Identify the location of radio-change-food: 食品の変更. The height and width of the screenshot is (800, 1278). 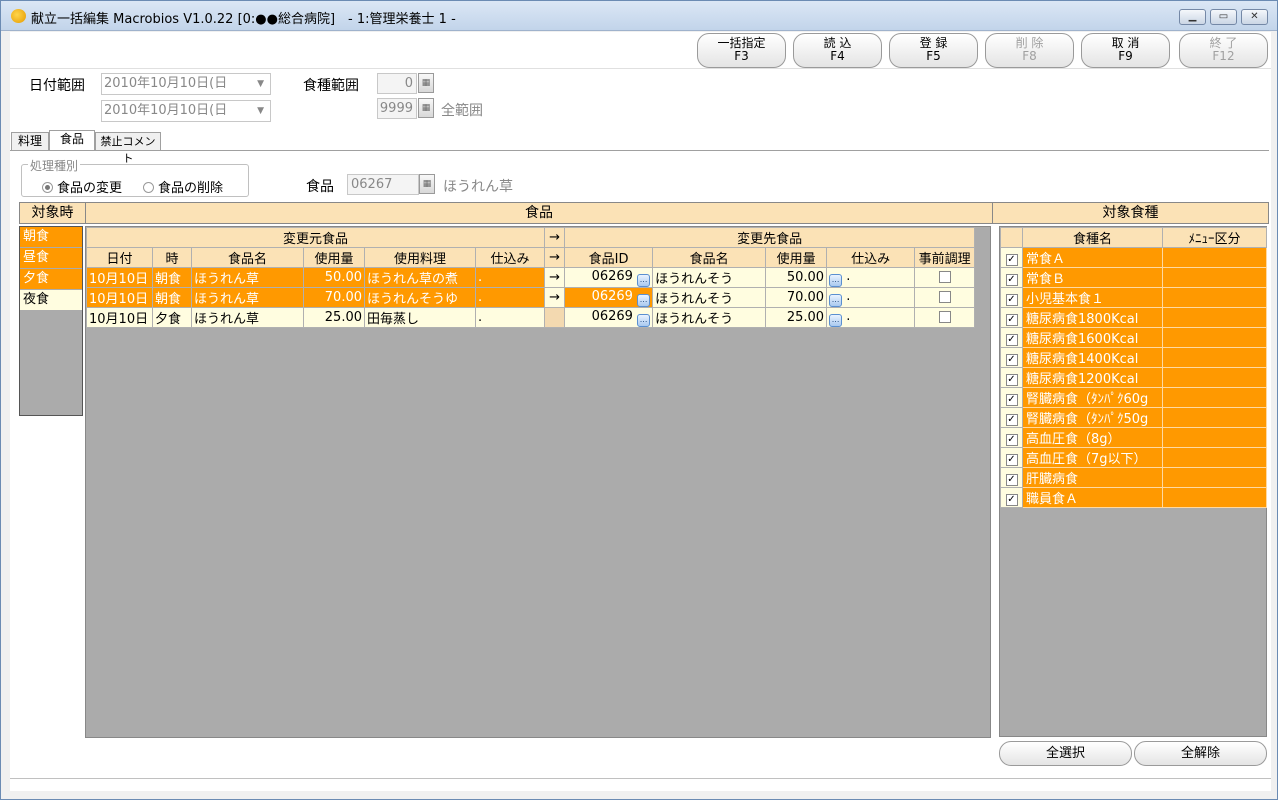
(82, 186).